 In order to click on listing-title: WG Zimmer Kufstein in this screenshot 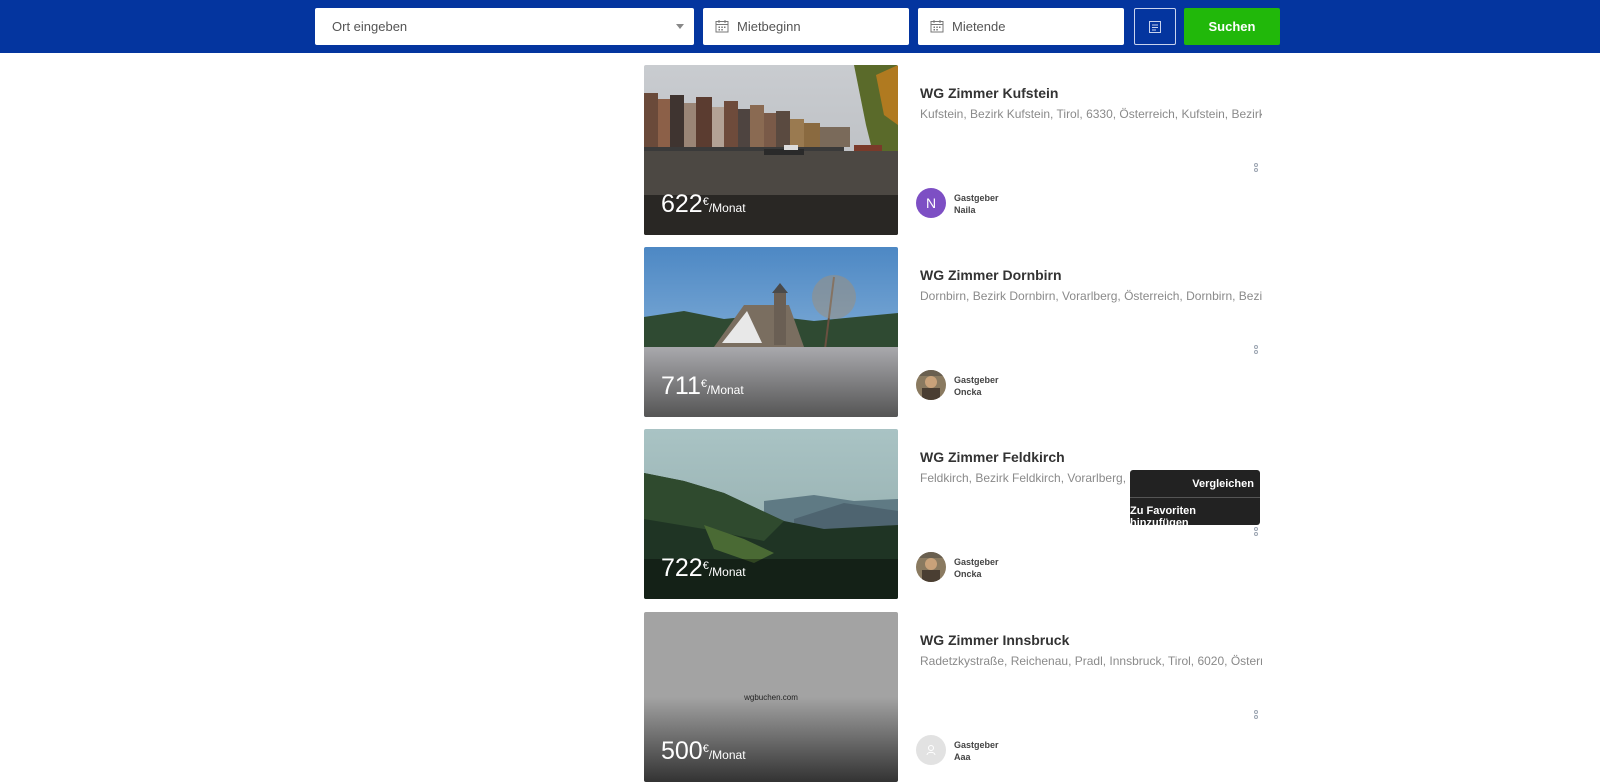, I will do `click(989, 93)`.